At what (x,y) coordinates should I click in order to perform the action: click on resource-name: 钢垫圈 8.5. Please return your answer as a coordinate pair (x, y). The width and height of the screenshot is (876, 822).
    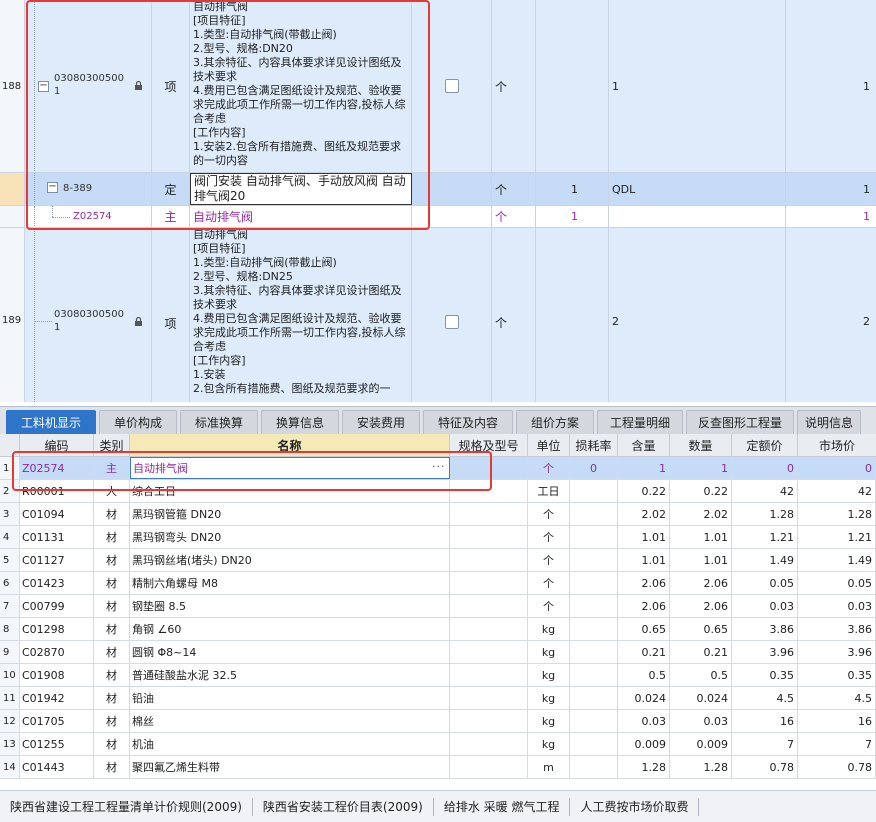
    Looking at the image, I should click on (290, 606).